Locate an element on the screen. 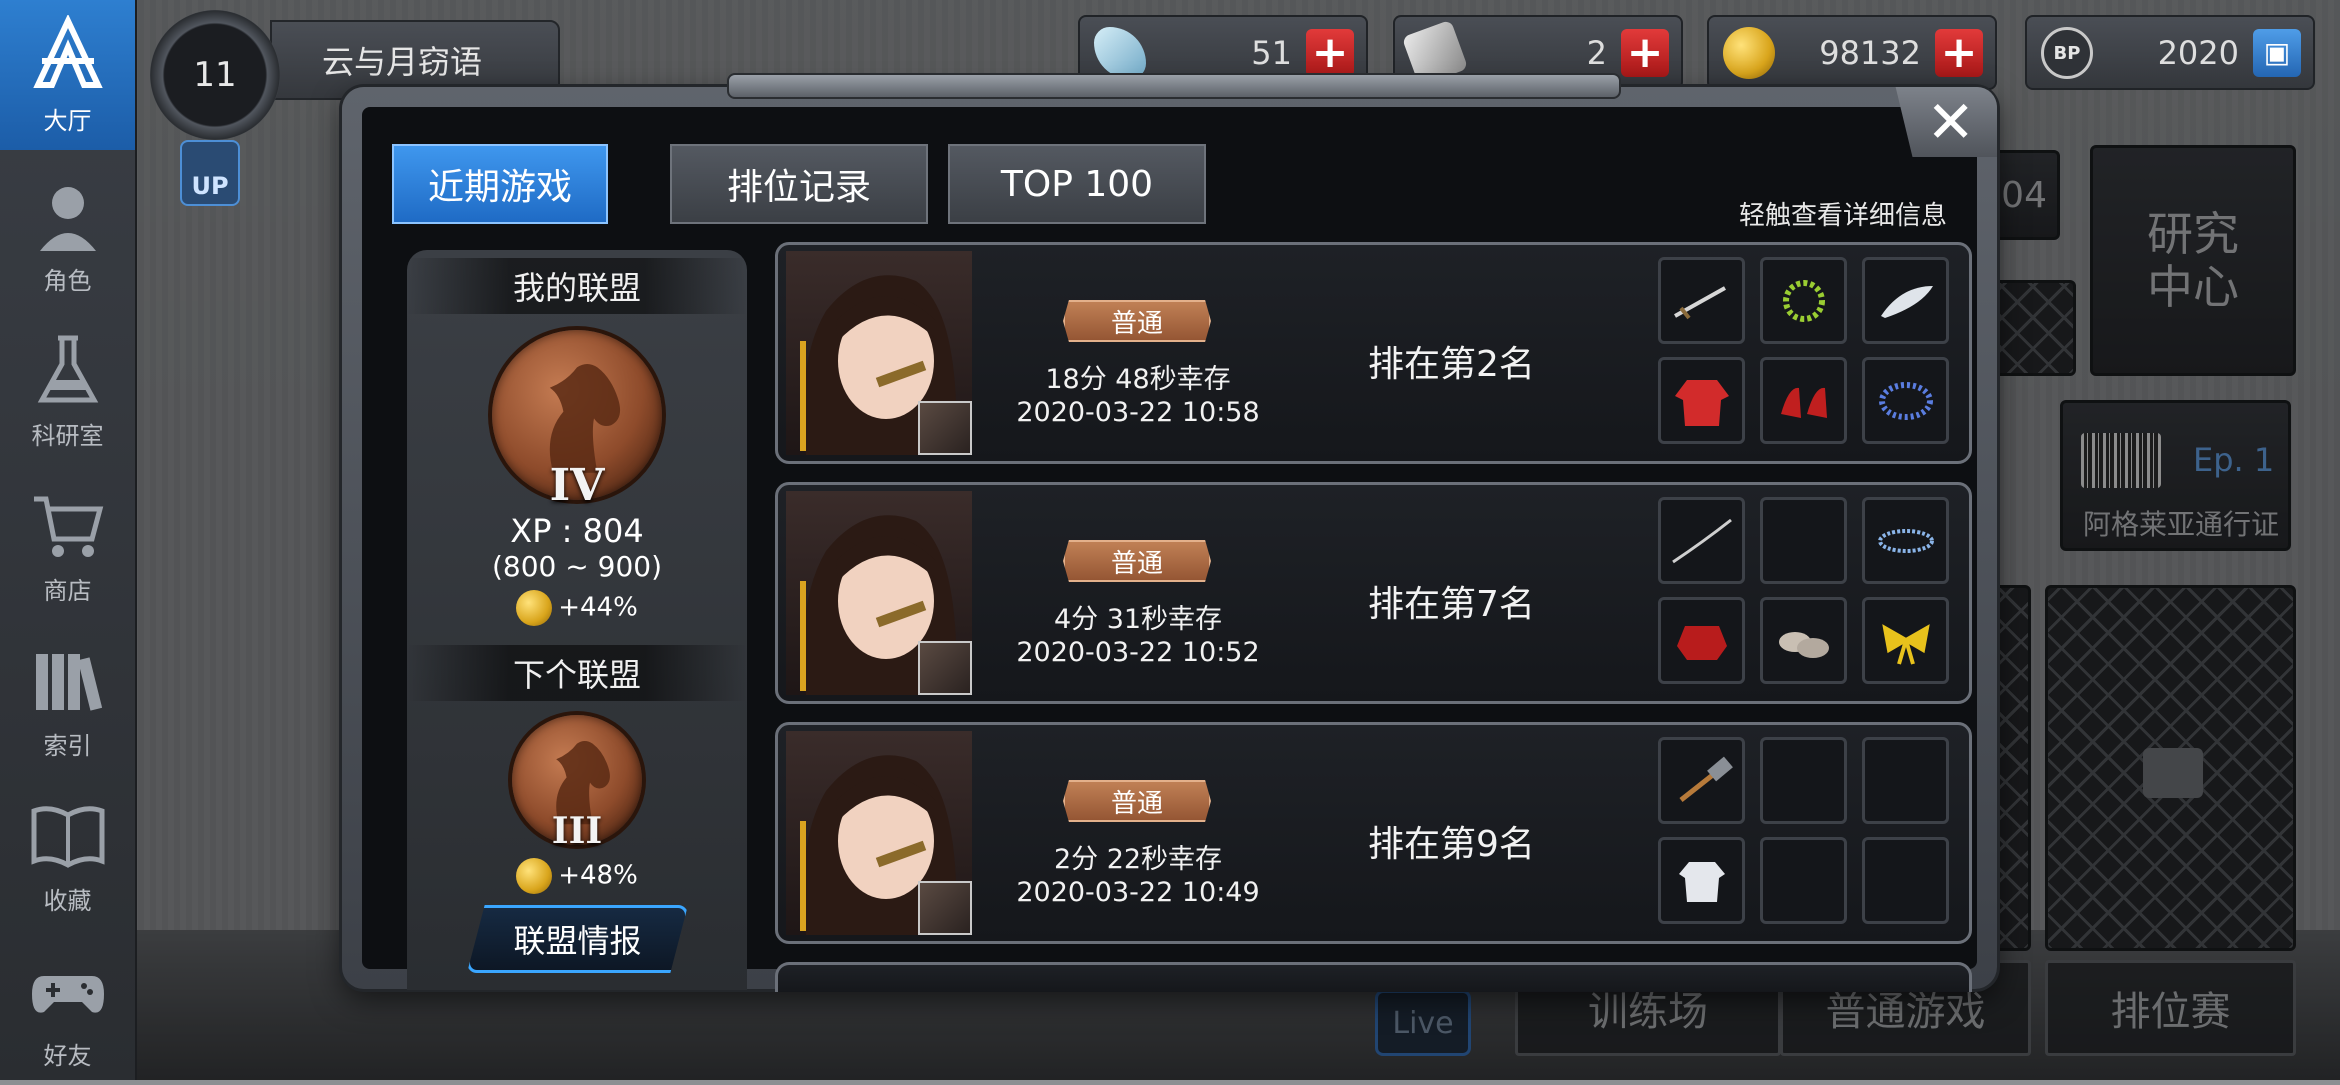  match-record-card: 普通 4分 31秒幸存 2020-03-22 10:52 排在第7名 is located at coordinates (1373, 593).